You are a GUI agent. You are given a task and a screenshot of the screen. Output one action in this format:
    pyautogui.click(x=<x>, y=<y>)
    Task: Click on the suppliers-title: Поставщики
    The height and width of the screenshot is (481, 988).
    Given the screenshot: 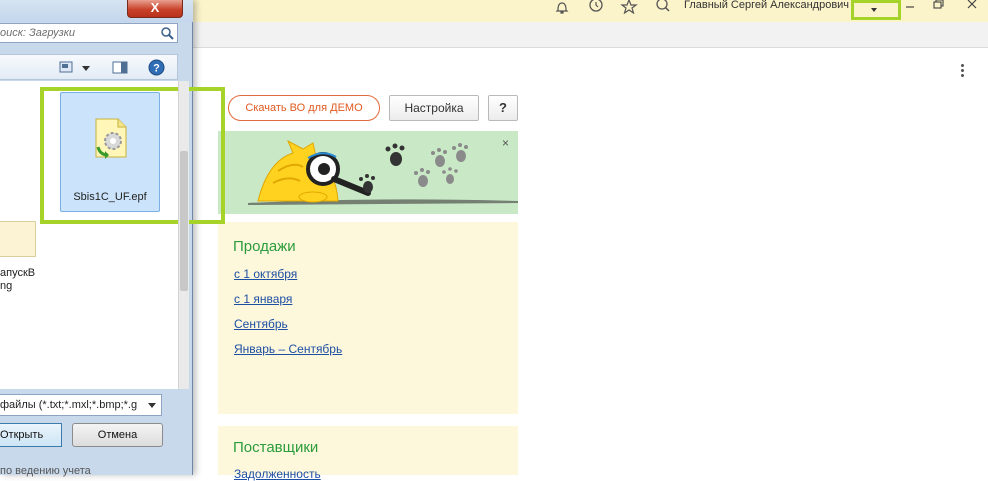 What is the action you would take?
    pyautogui.click(x=276, y=447)
    